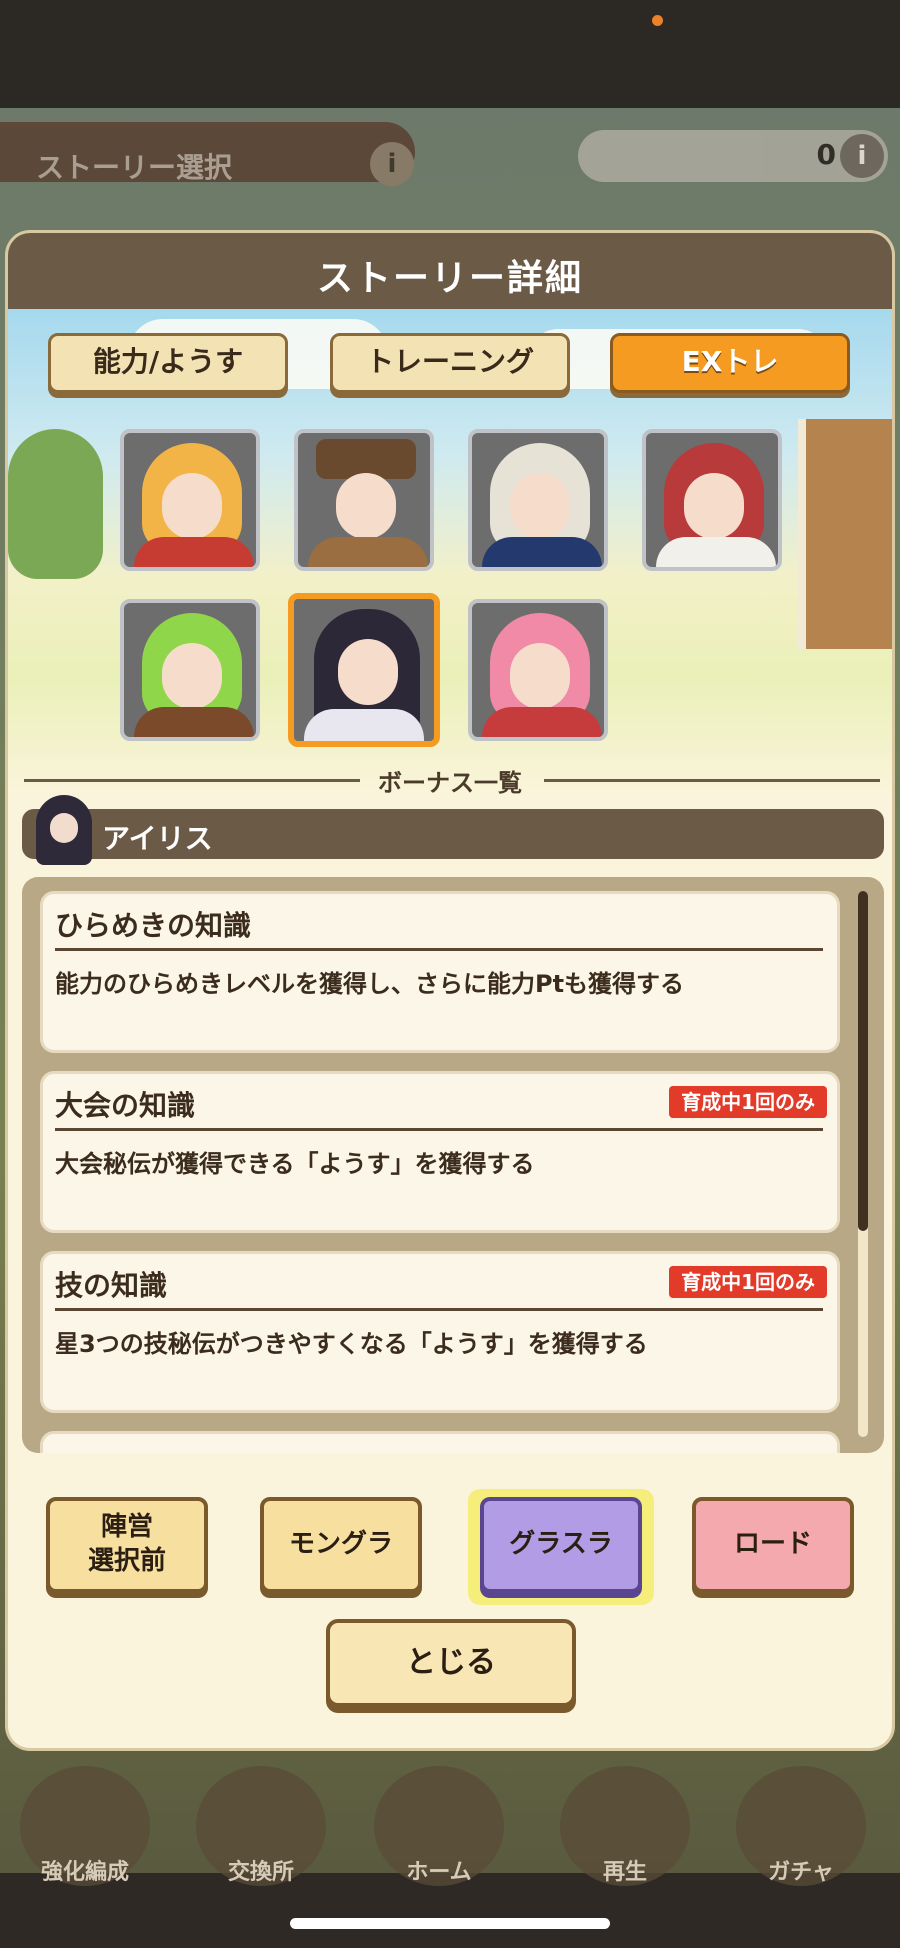  Describe the element at coordinates (55, 504) in the screenshot. I see `tree` at that location.